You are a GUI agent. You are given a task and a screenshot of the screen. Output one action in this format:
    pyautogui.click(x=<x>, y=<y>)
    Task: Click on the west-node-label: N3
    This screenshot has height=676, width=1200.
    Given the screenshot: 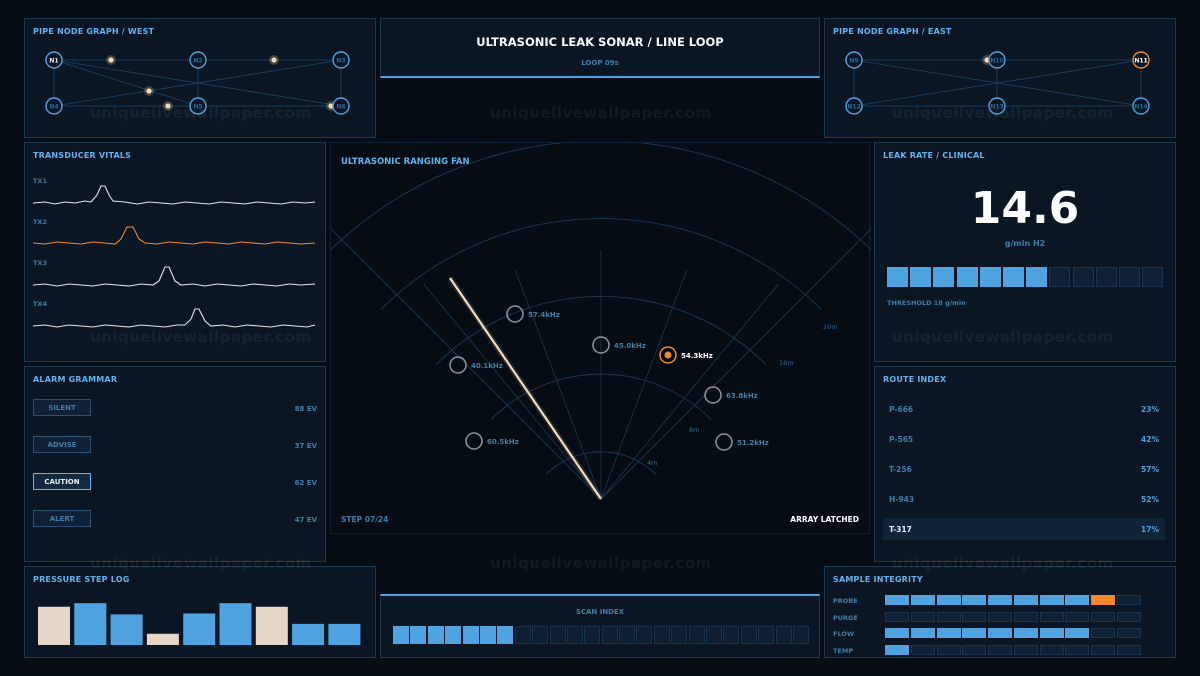 What is the action you would take?
    pyautogui.click(x=340, y=61)
    